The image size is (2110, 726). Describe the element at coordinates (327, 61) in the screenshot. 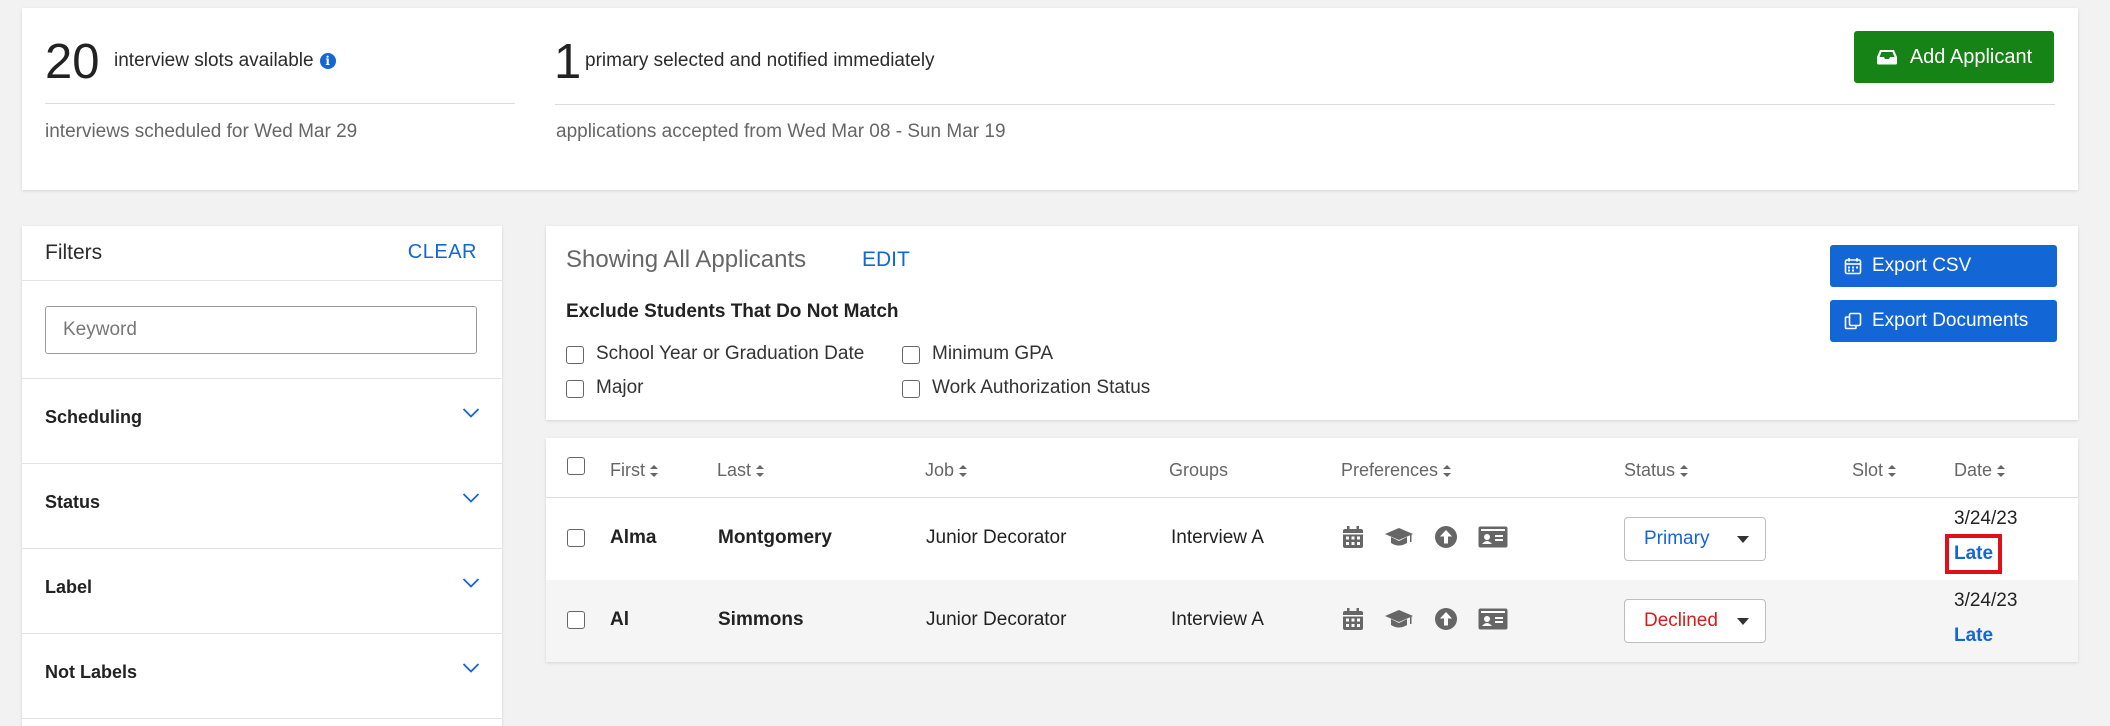

I see `info-icon: i` at that location.